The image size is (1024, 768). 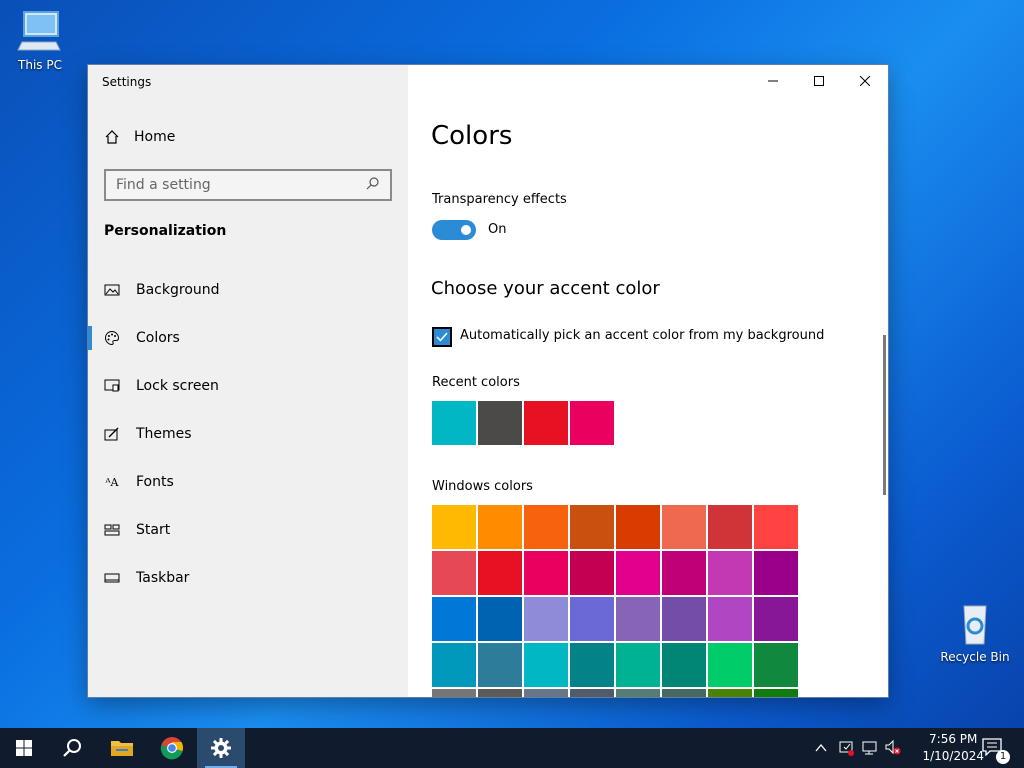 I want to click on windows-colors-viewport, so click(x=622, y=601).